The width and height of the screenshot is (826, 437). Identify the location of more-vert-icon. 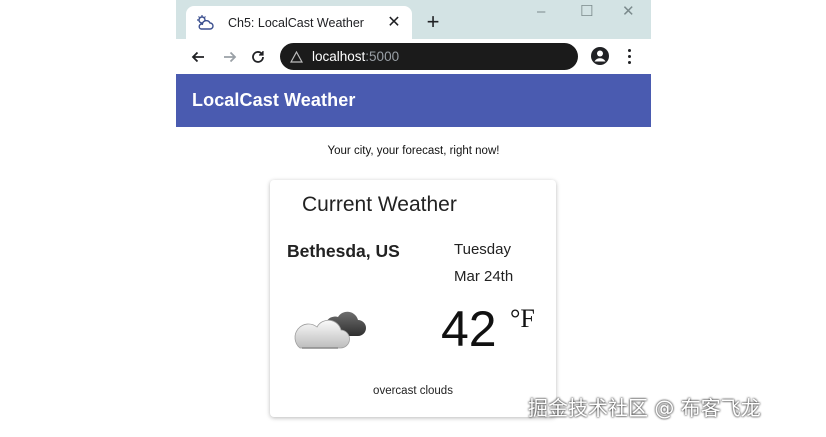
(629, 56).